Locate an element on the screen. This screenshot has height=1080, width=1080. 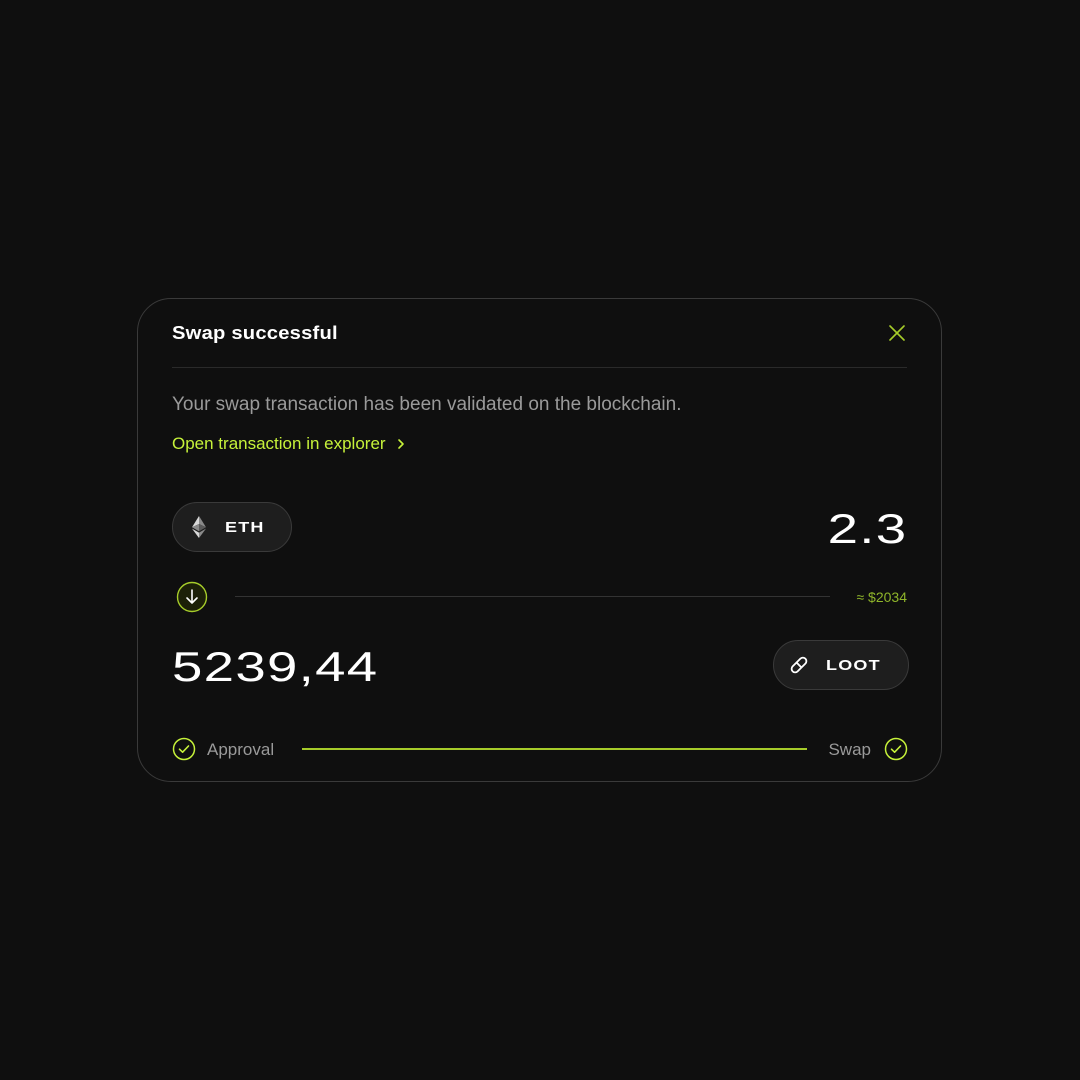
progress-line is located at coordinates (554, 749).